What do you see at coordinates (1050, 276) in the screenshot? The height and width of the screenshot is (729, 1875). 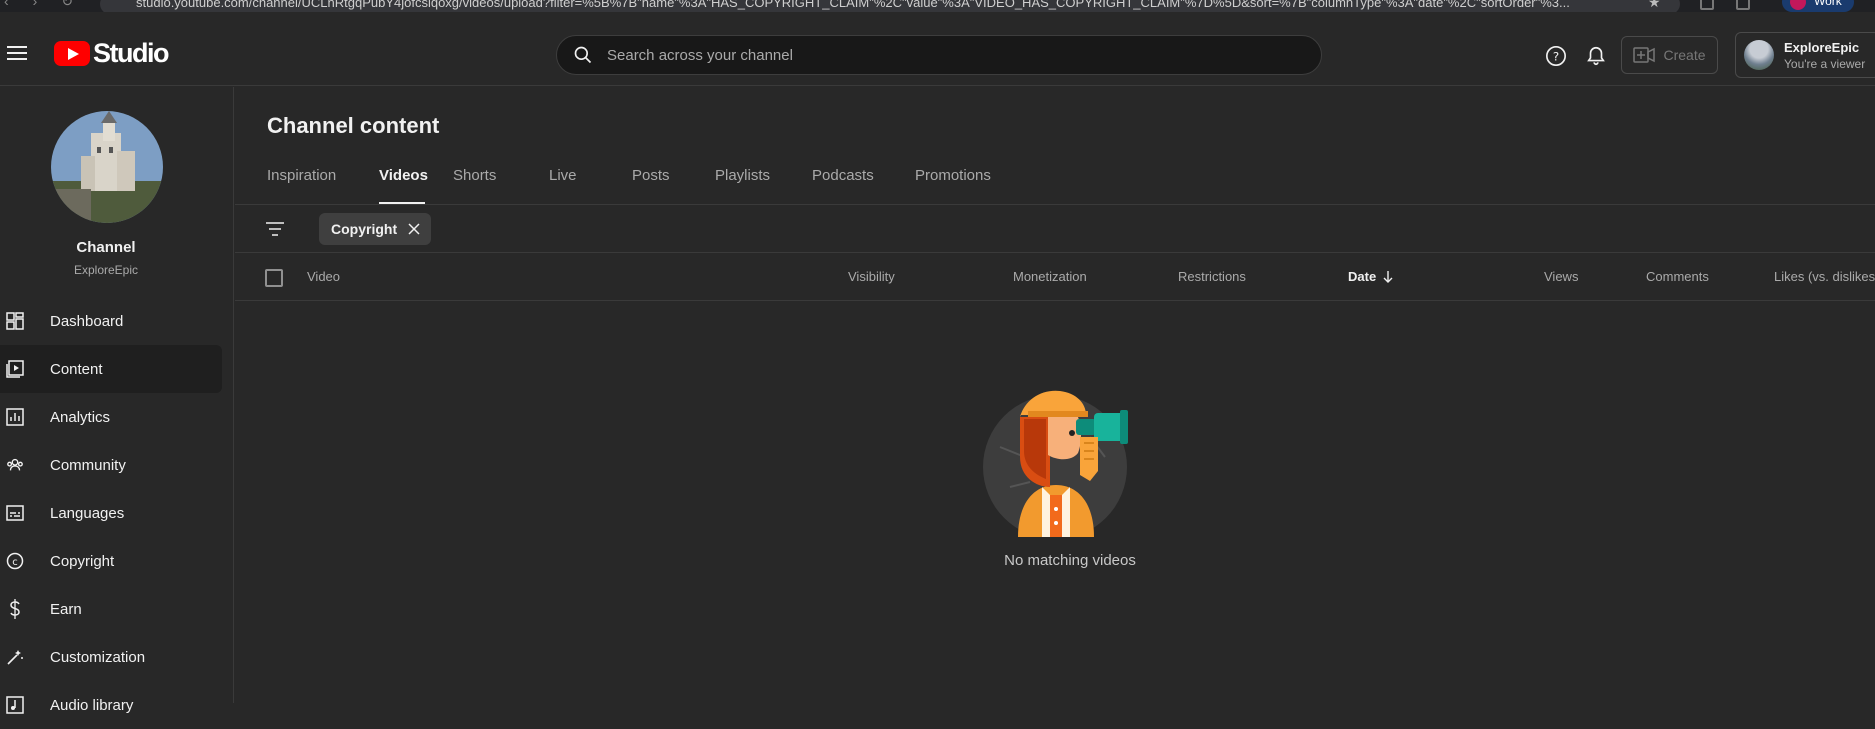 I see `column-monetization: Monetization` at bounding box center [1050, 276].